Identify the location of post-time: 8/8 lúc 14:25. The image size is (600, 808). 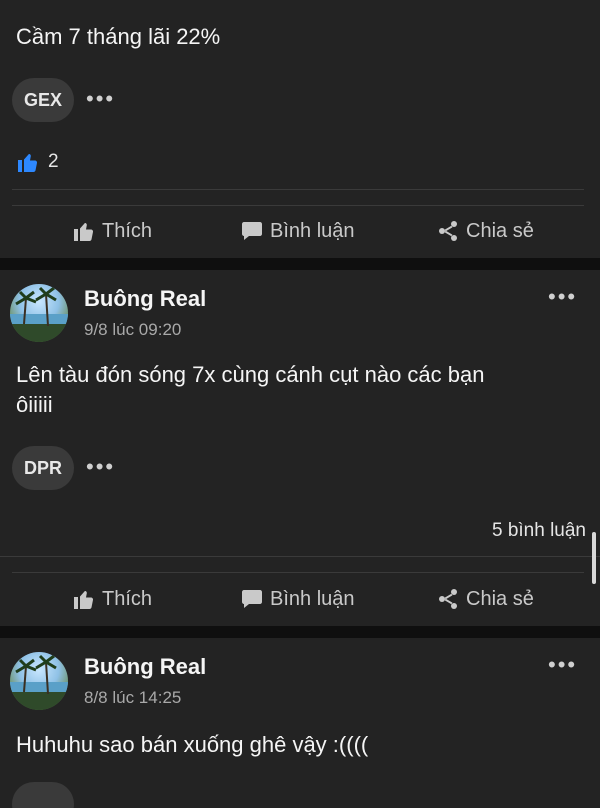
(132, 698).